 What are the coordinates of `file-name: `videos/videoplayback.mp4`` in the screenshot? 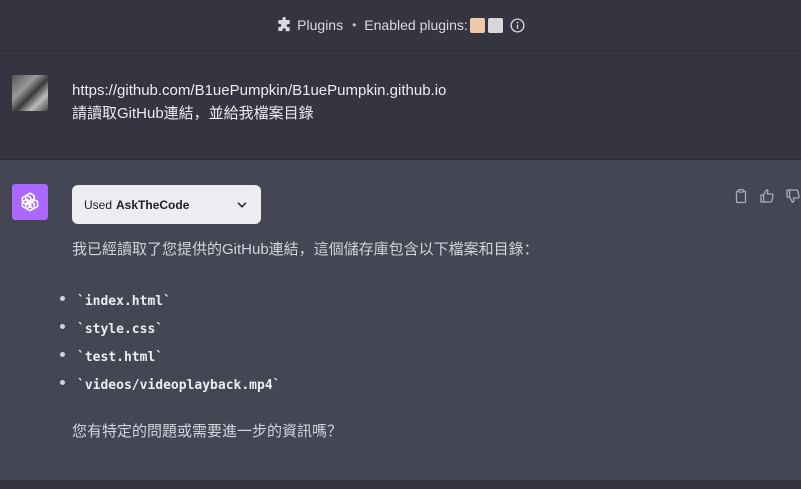 It's located at (179, 385).